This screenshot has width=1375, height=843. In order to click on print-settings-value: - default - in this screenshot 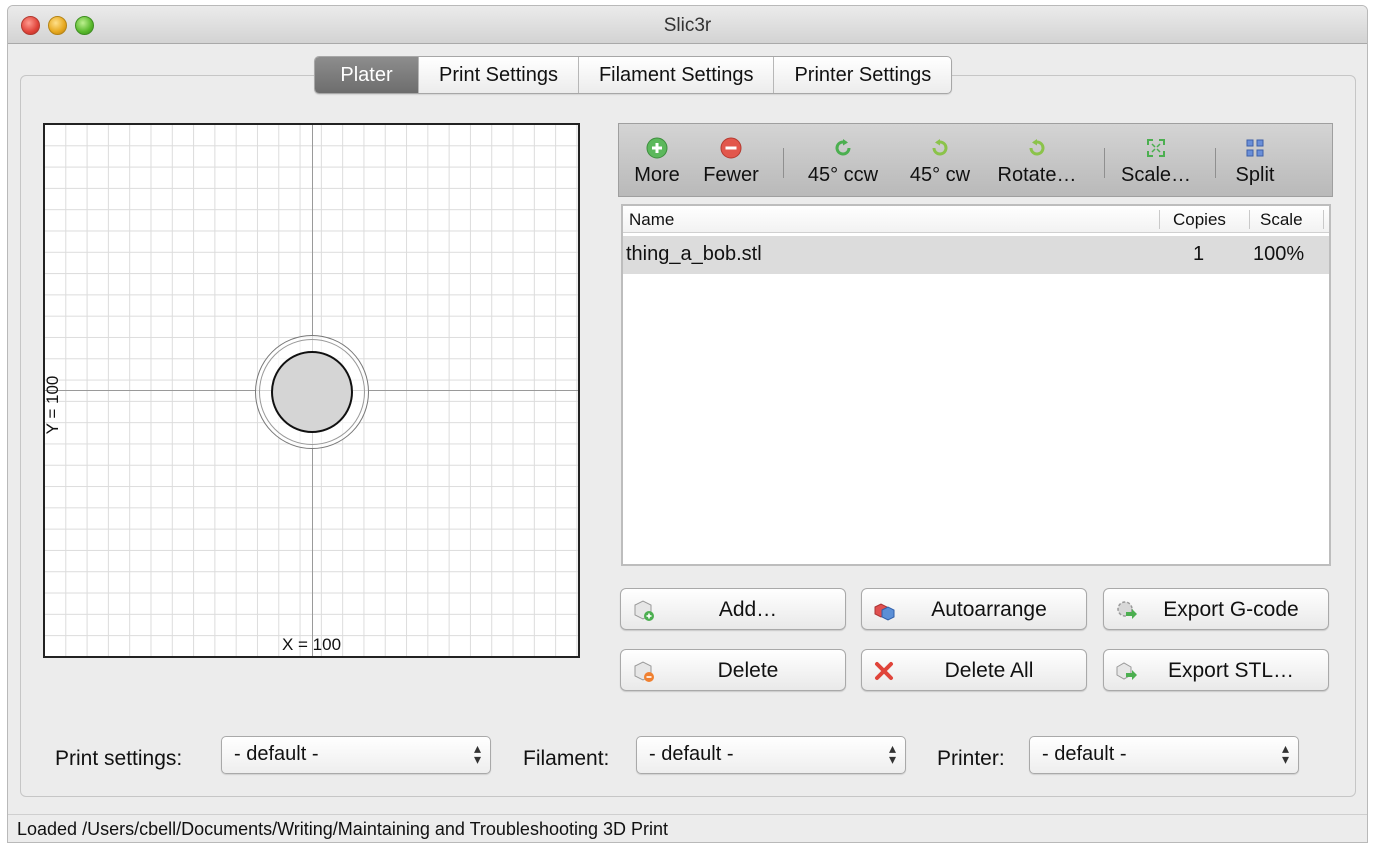, I will do `click(276, 754)`.